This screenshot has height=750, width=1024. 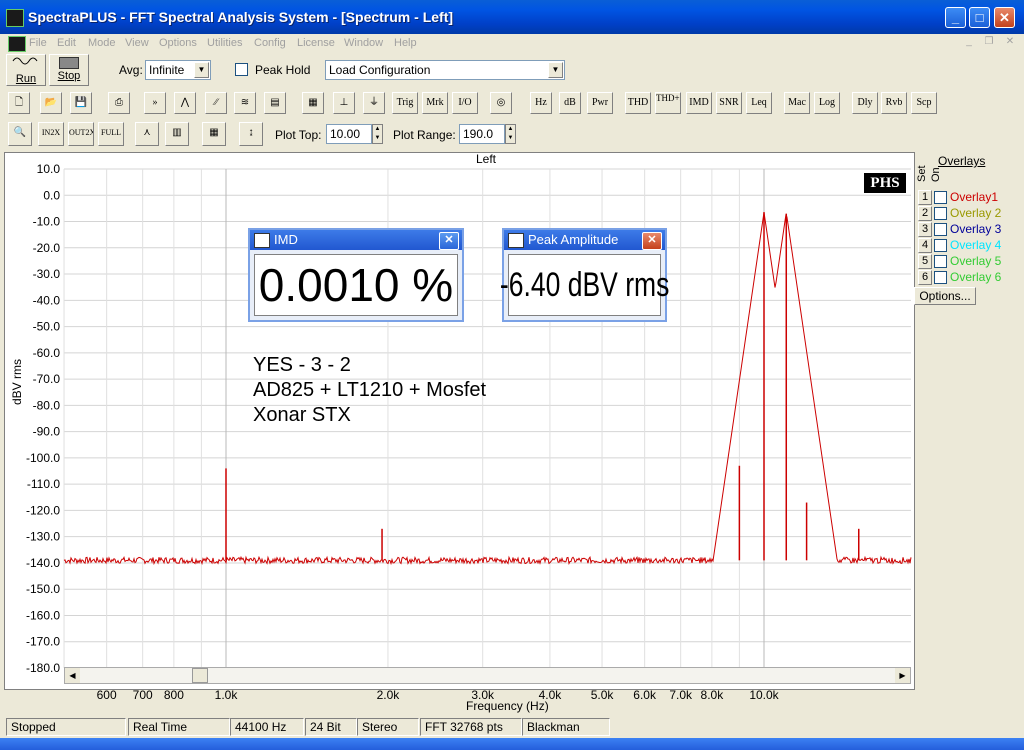 I want to click on trigger-button: Trig, so click(x=405, y=103).